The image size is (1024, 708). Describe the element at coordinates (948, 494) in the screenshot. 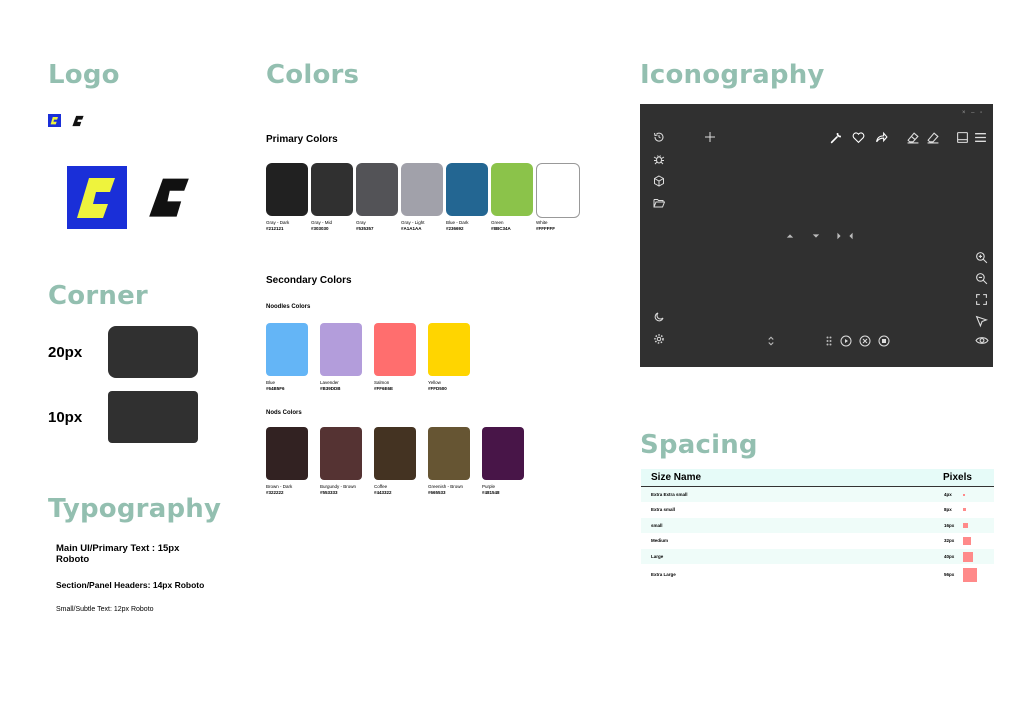

I see `spacing-pixels: 4px` at that location.